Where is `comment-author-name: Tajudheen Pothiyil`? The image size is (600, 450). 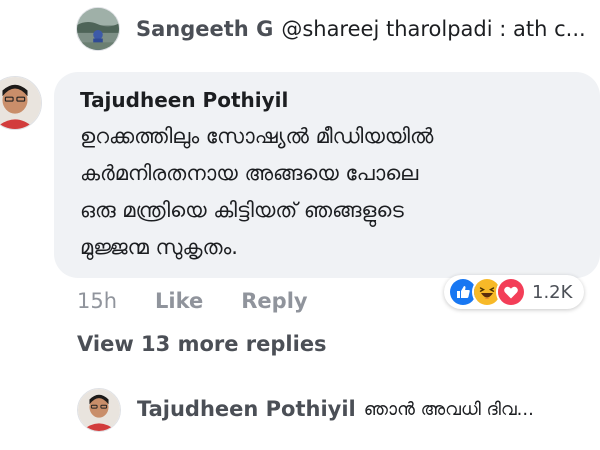 comment-author-name: Tajudheen Pothiyil is located at coordinates (330, 100).